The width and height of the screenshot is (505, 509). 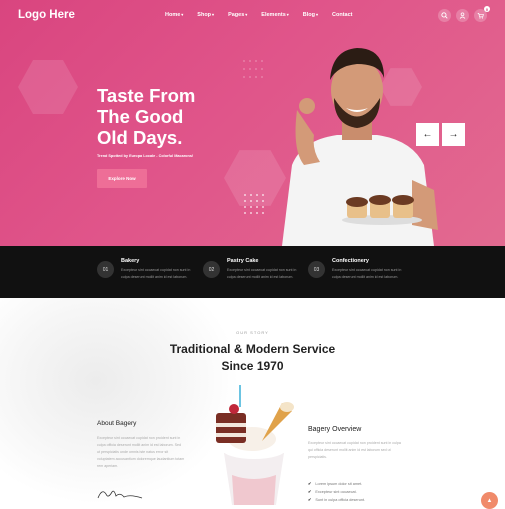 I want to click on hexagon-decoration, so click(x=48, y=87).